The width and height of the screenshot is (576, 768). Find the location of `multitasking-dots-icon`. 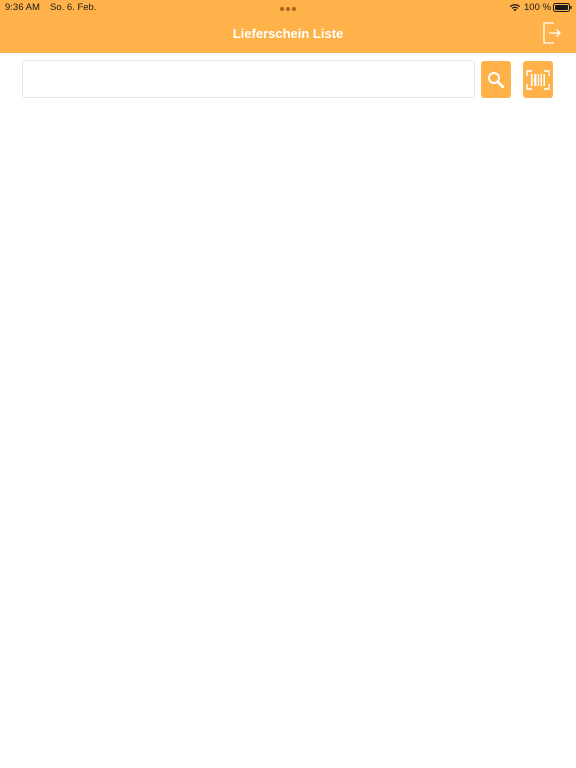

multitasking-dots-icon is located at coordinates (288, 9).